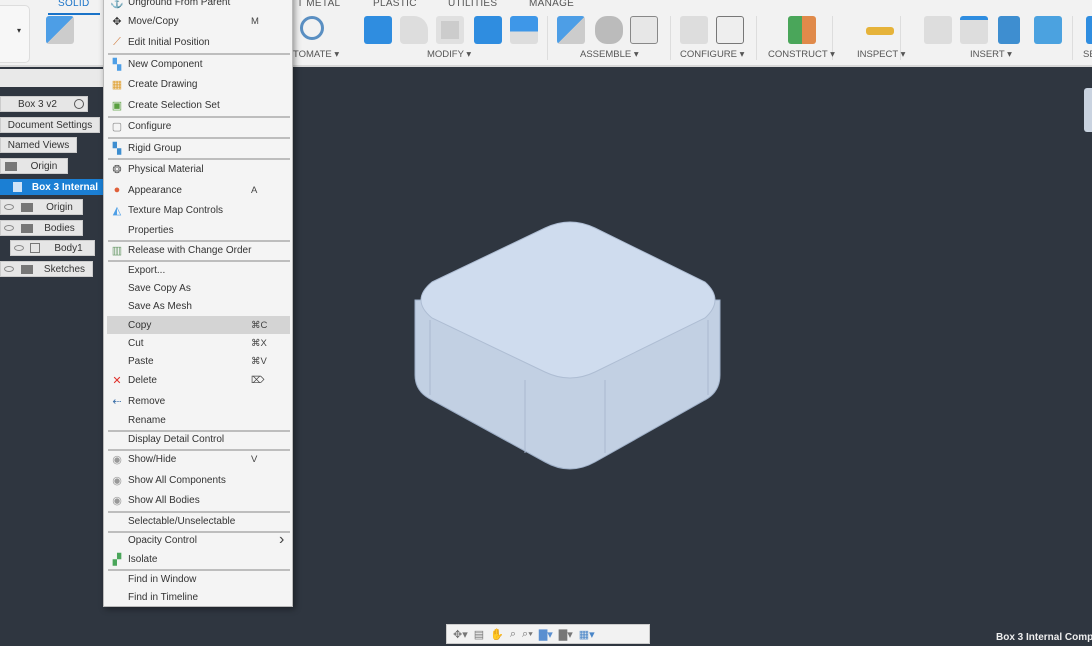  I want to click on menu-item-configure: ▢ Configure, so click(198, 126).